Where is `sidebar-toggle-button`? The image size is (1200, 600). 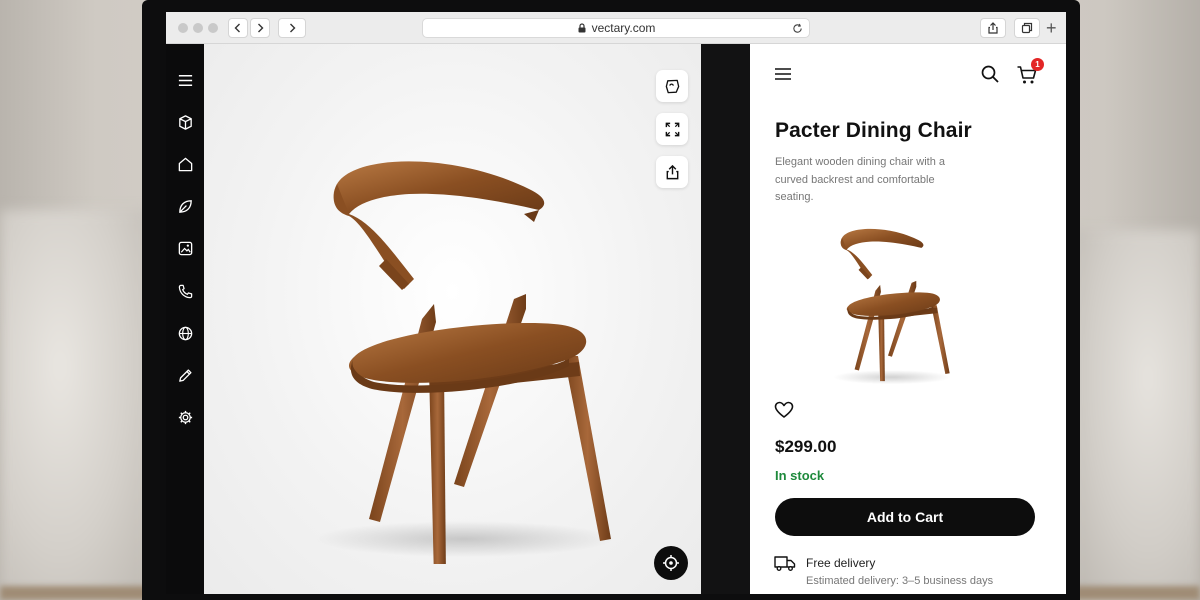 sidebar-toggle-button is located at coordinates (292, 28).